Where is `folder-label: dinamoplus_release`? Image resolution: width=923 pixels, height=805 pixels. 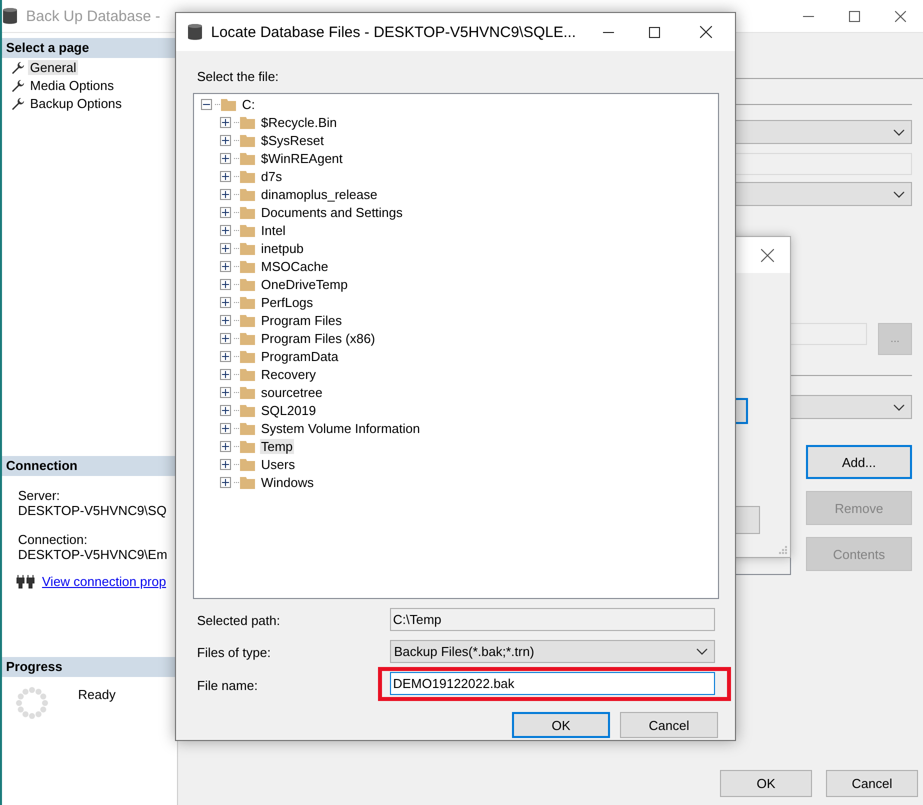 folder-label: dinamoplus_release is located at coordinates (319, 194).